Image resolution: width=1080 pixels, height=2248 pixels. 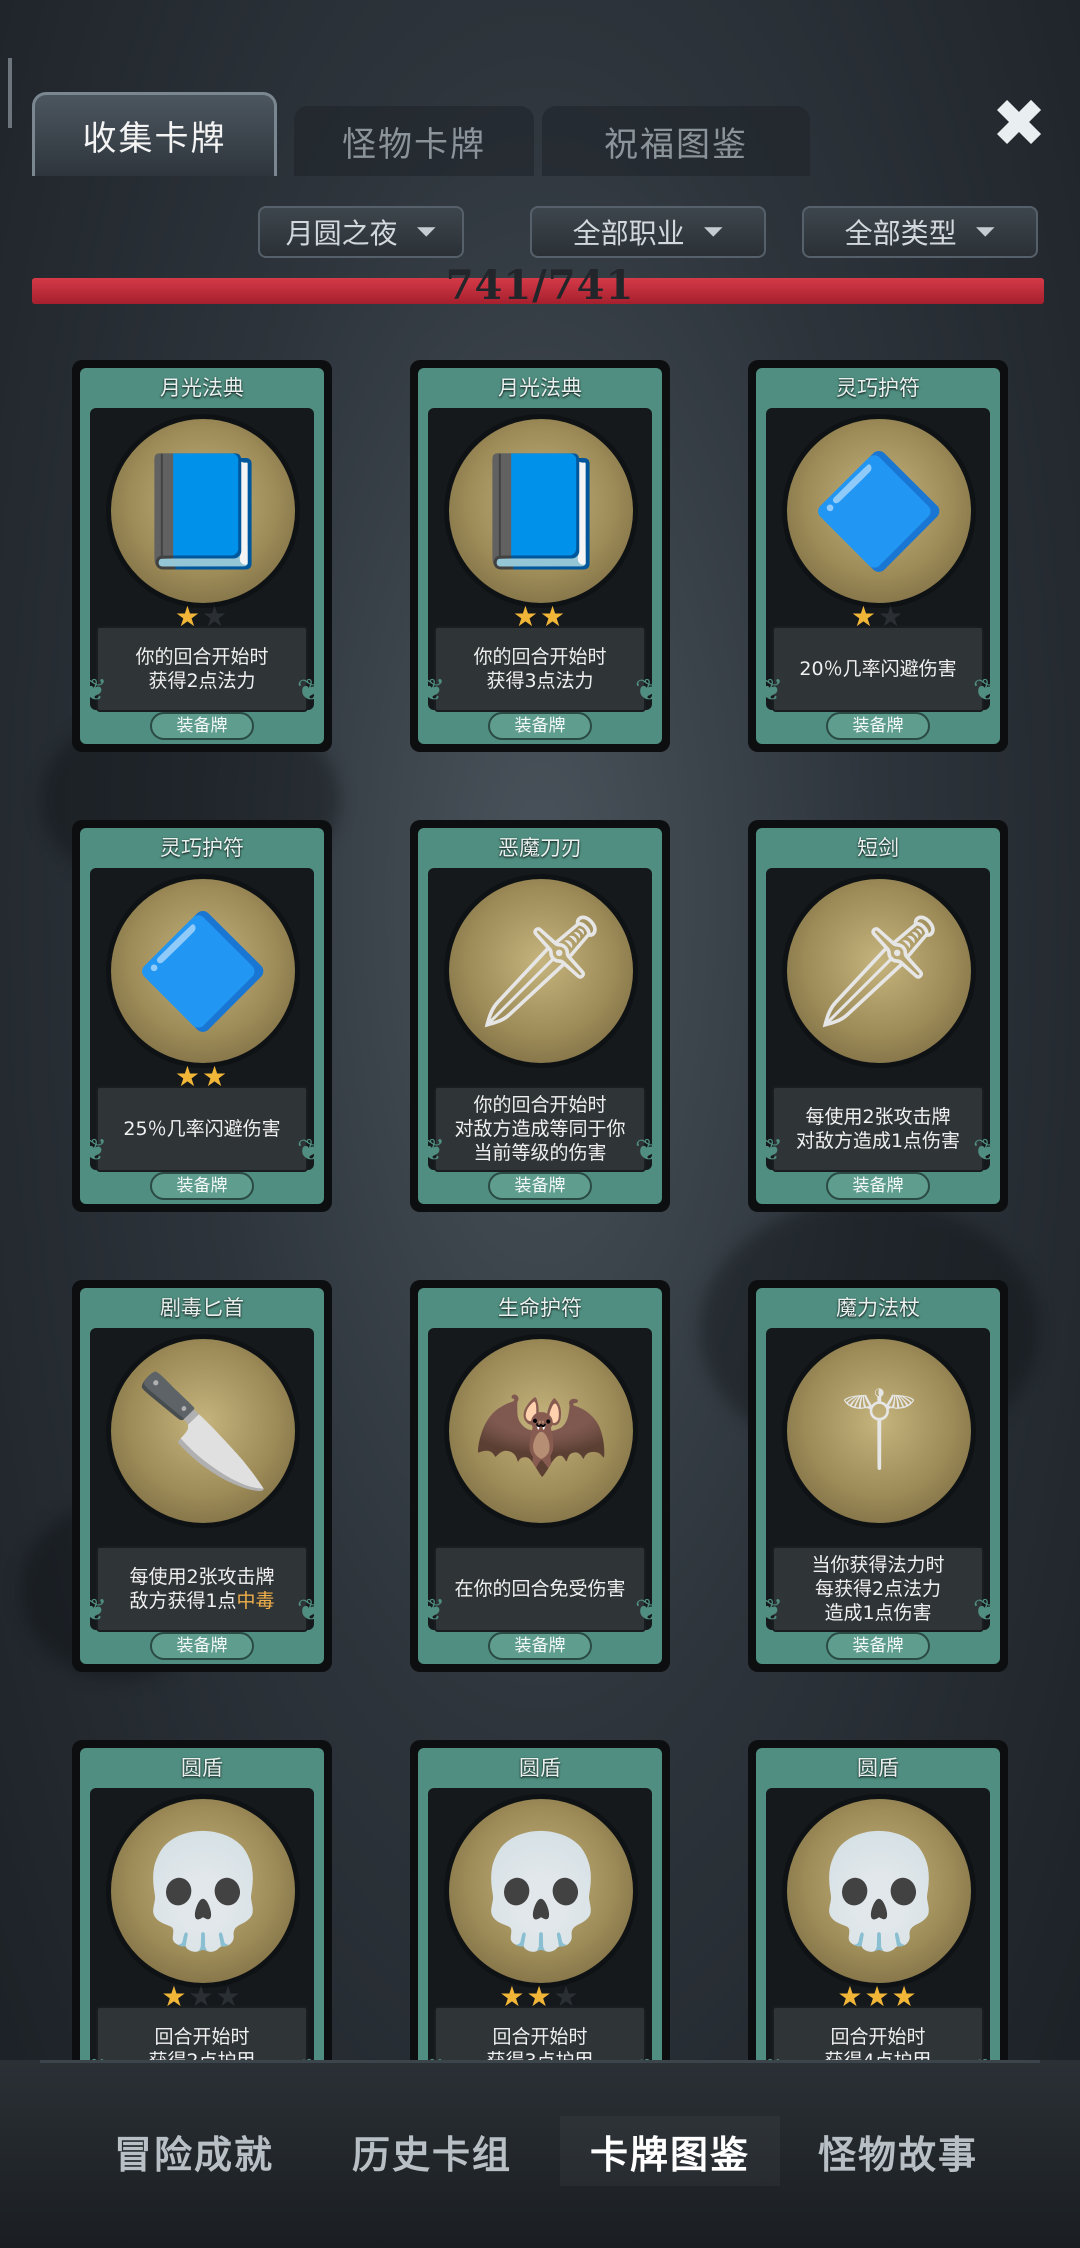 I want to click on card: 月光法典 📘 ★★ 你的回合开始时 获得3点法力 ❦ ❦ 装备牌, so click(x=540, y=556).